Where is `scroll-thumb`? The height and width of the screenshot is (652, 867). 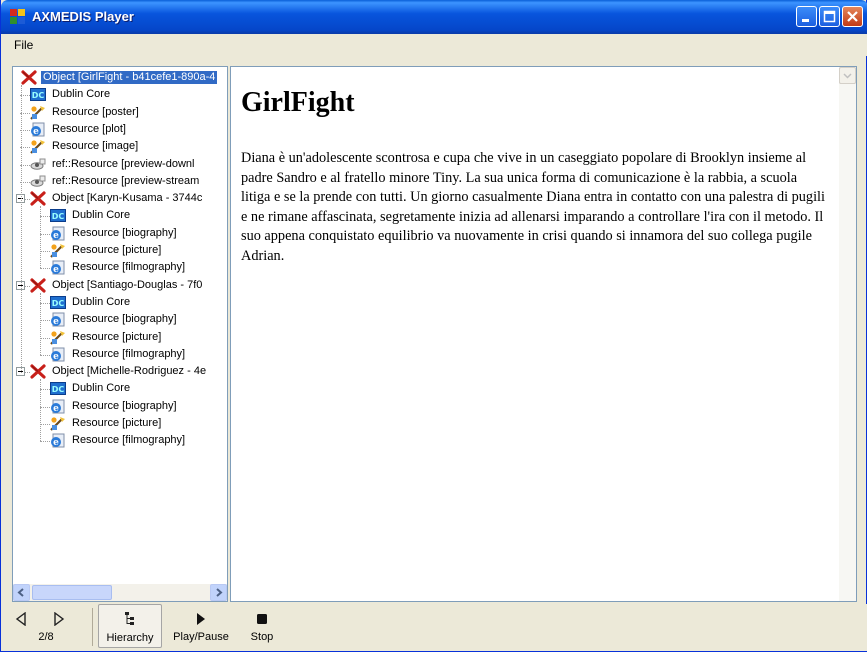
scroll-thumb is located at coordinates (72, 592).